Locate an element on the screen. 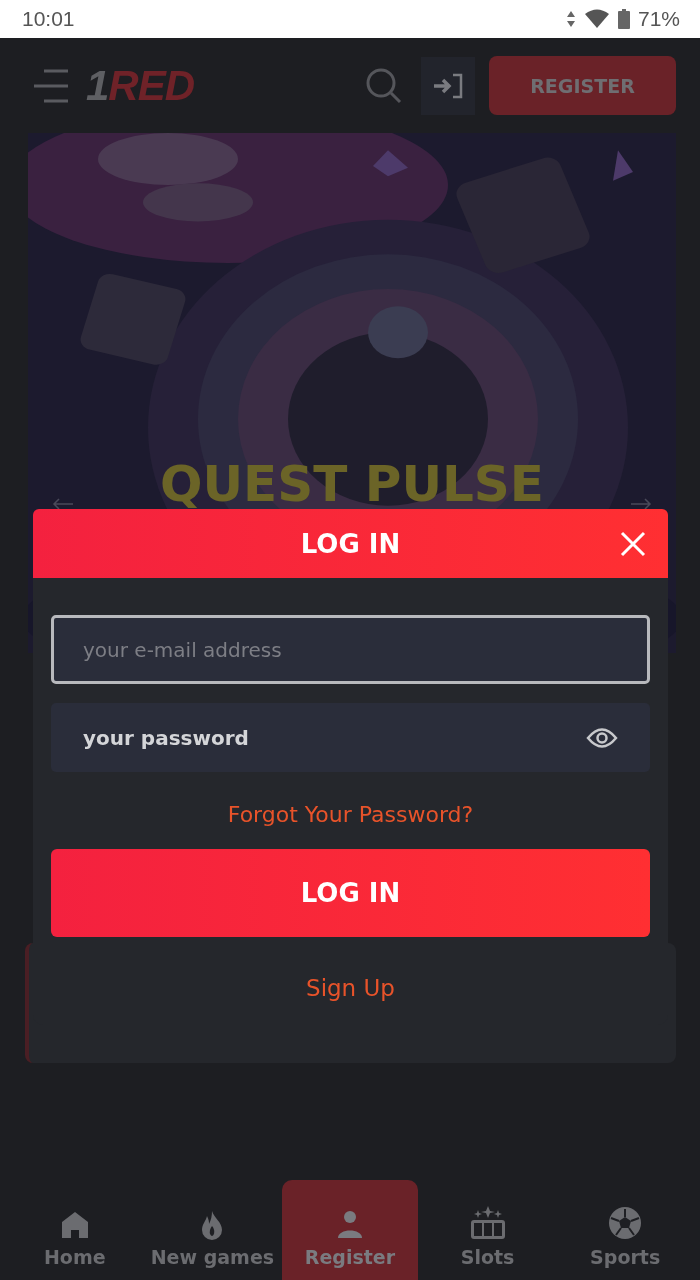 The width and height of the screenshot is (700, 1280). battery-level: 71% is located at coordinates (658, 19).